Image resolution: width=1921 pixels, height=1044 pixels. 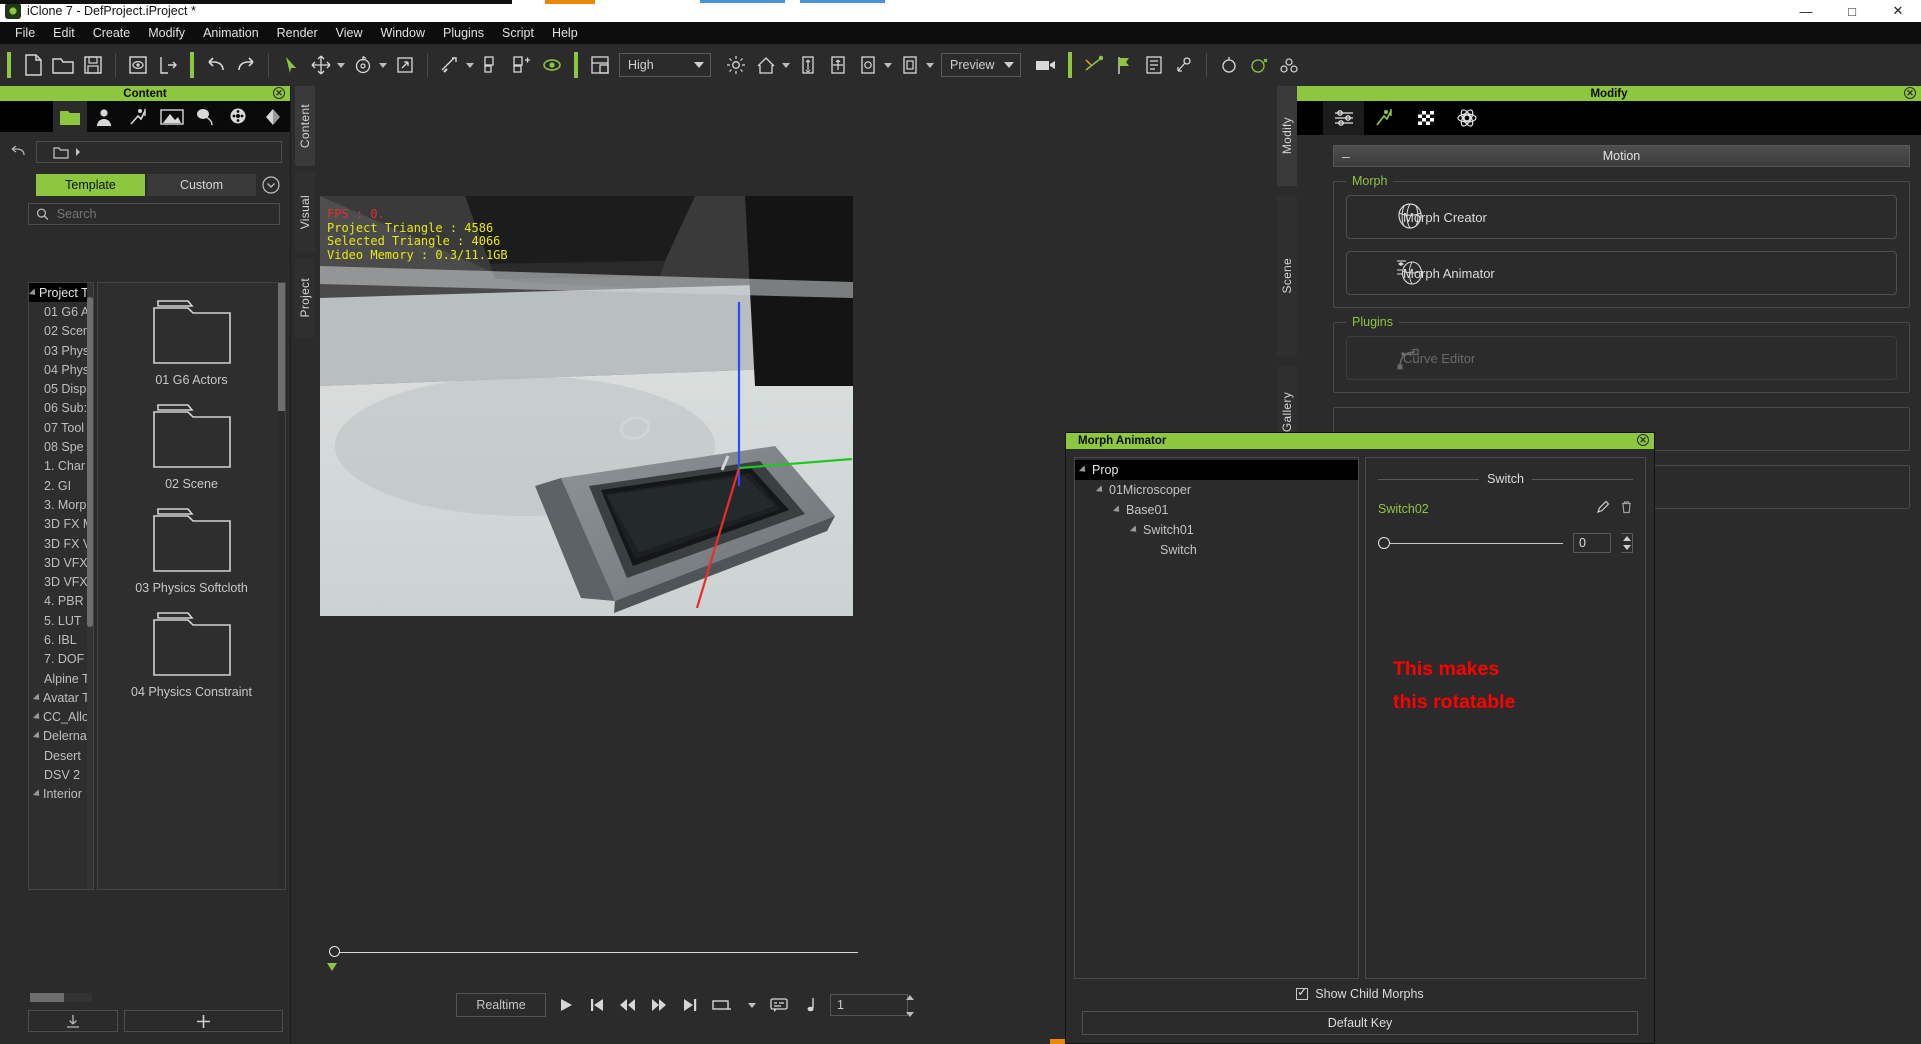 What do you see at coordinates (61, 524) in the screenshot?
I see `tree-node-11: 3D FX M` at bounding box center [61, 524].